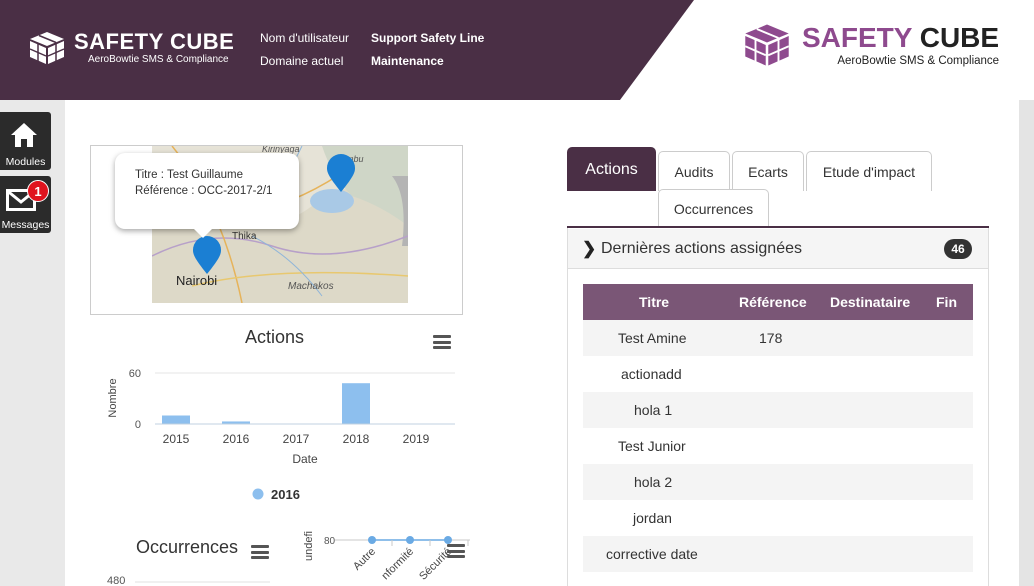 This screenshot has height=586, width=1034. I want to click on table-row: corrective date, so click(778, 554).